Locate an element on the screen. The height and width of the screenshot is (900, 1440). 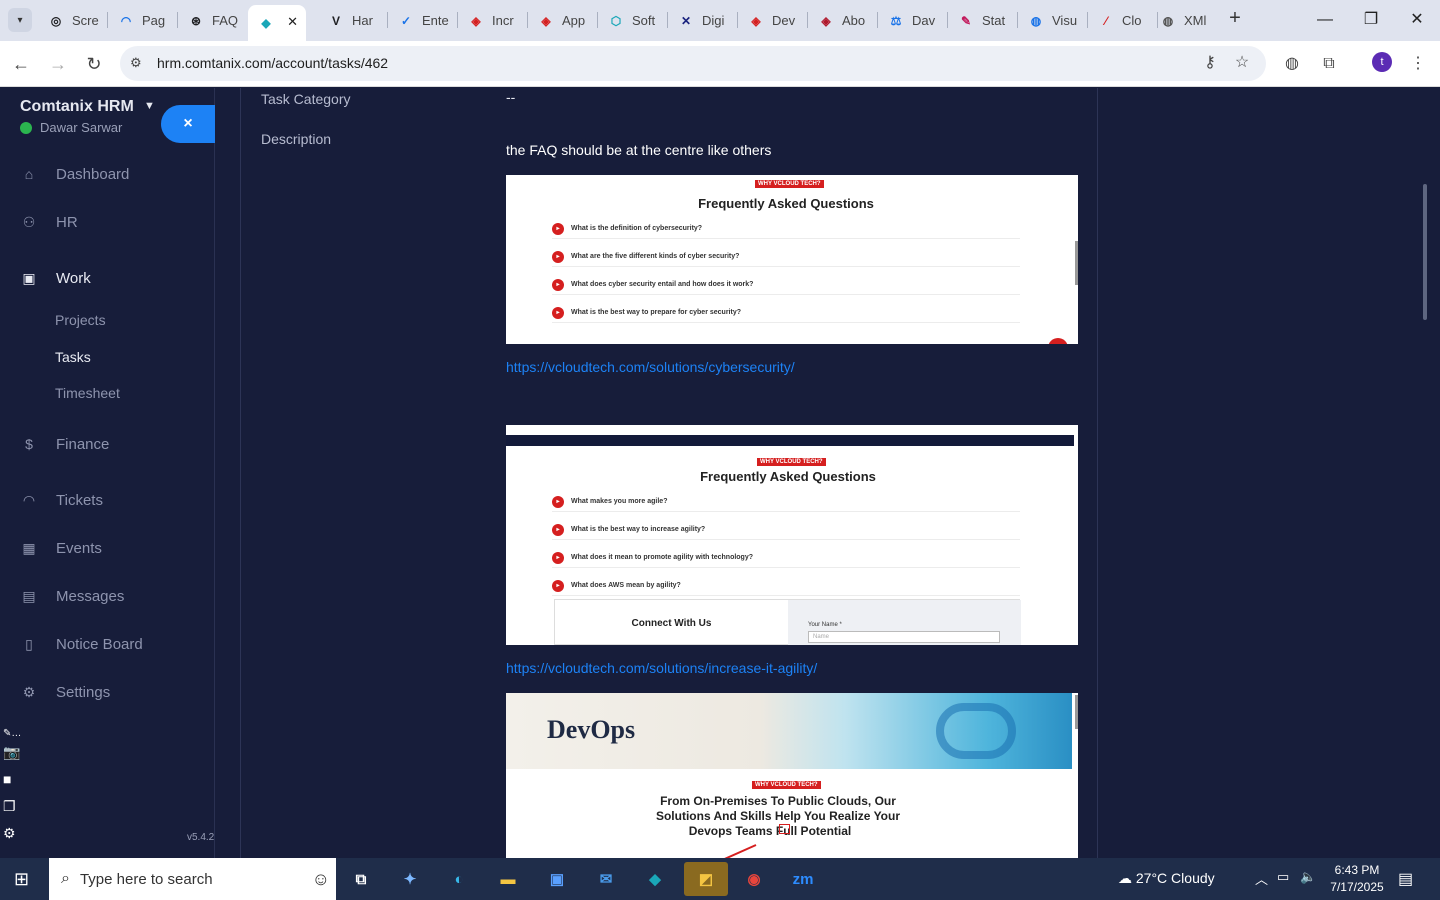
sidebar-item-events: ▦ Events is located at coordinates (115, 548).